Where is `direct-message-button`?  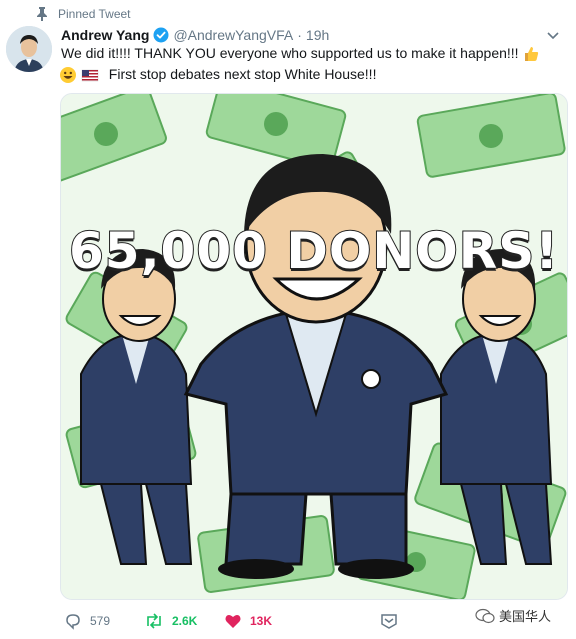 direct-message-button is located at coordinates (389, 621).